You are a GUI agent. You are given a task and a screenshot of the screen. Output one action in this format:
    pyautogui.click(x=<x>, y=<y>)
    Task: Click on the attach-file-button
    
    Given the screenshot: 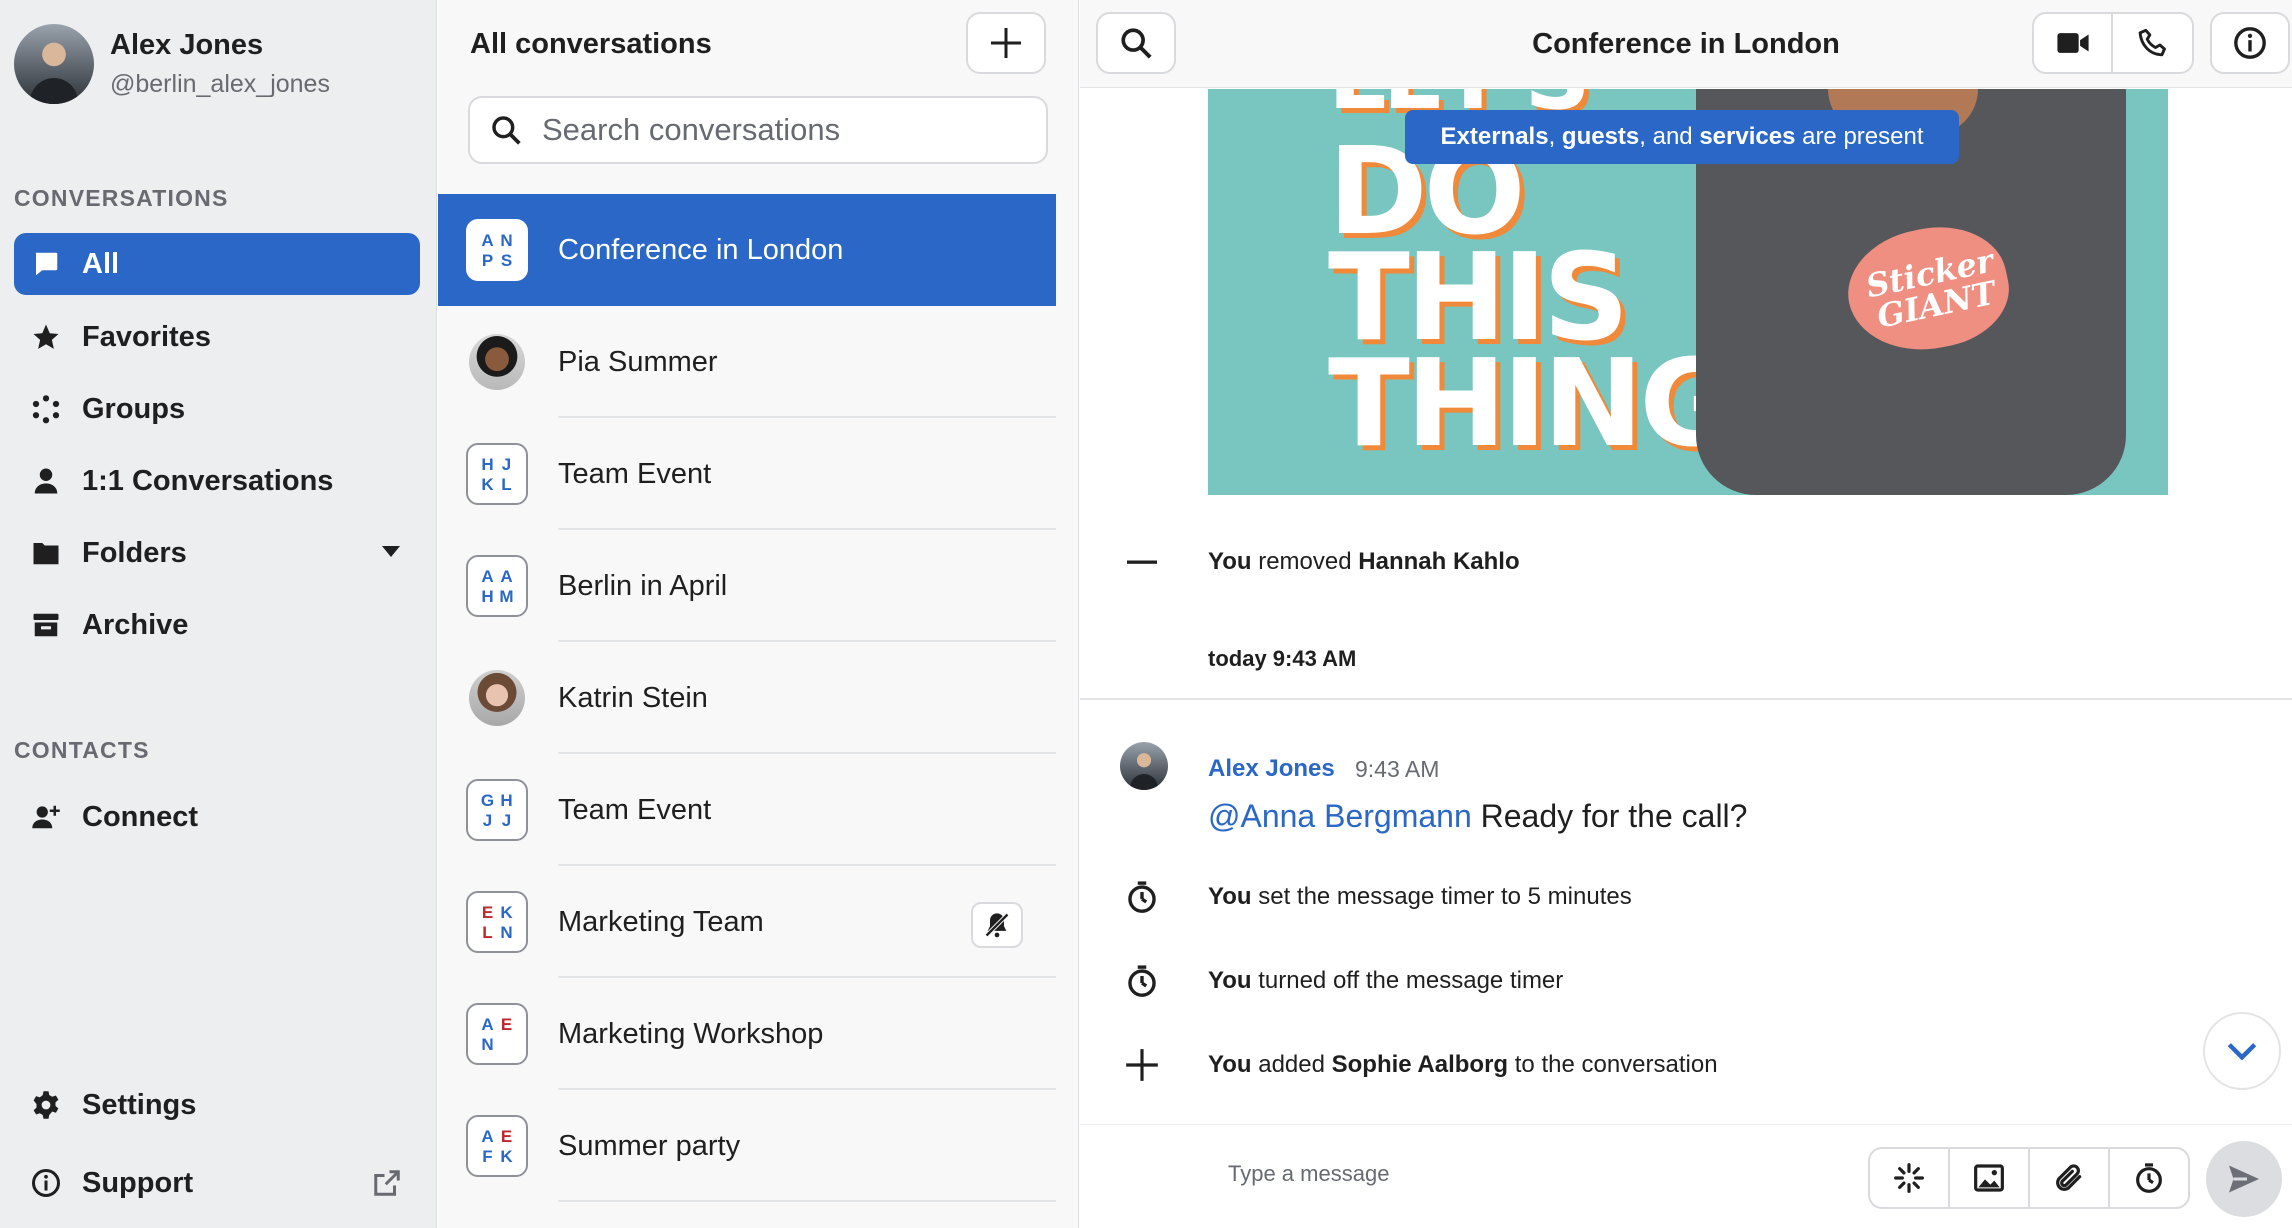 What is the action you would take?
    pyautogui.click(x=2070, y=1178)
    